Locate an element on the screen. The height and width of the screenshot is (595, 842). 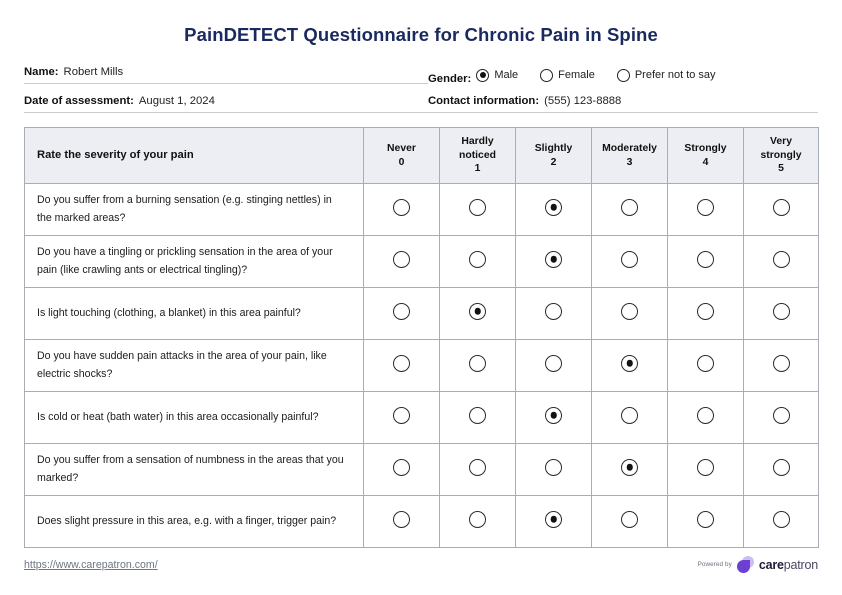
name-field: Name: Robert Mills is located at coordinates (226, 75).